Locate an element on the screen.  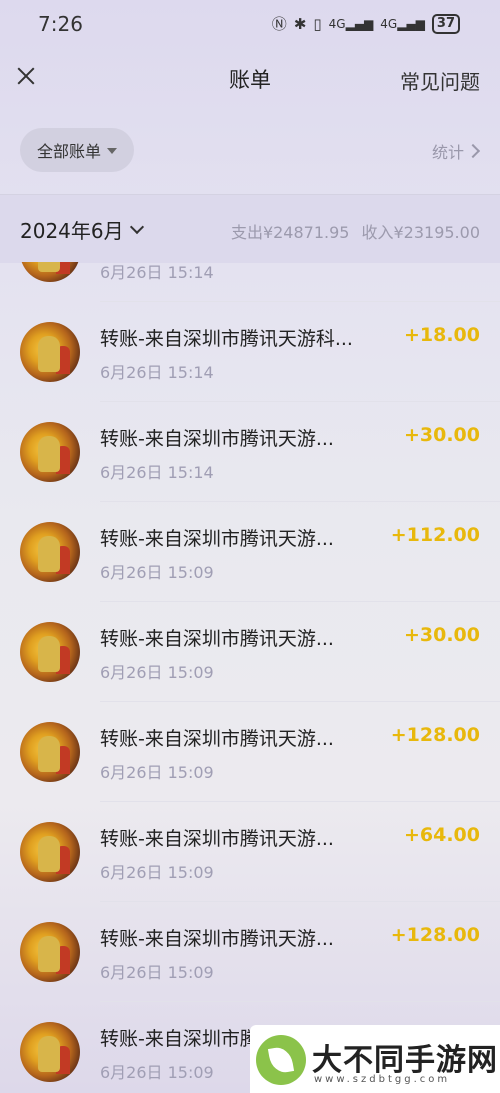
nav-bar: 账单 常见问题 is located at coordinates (250, 78).